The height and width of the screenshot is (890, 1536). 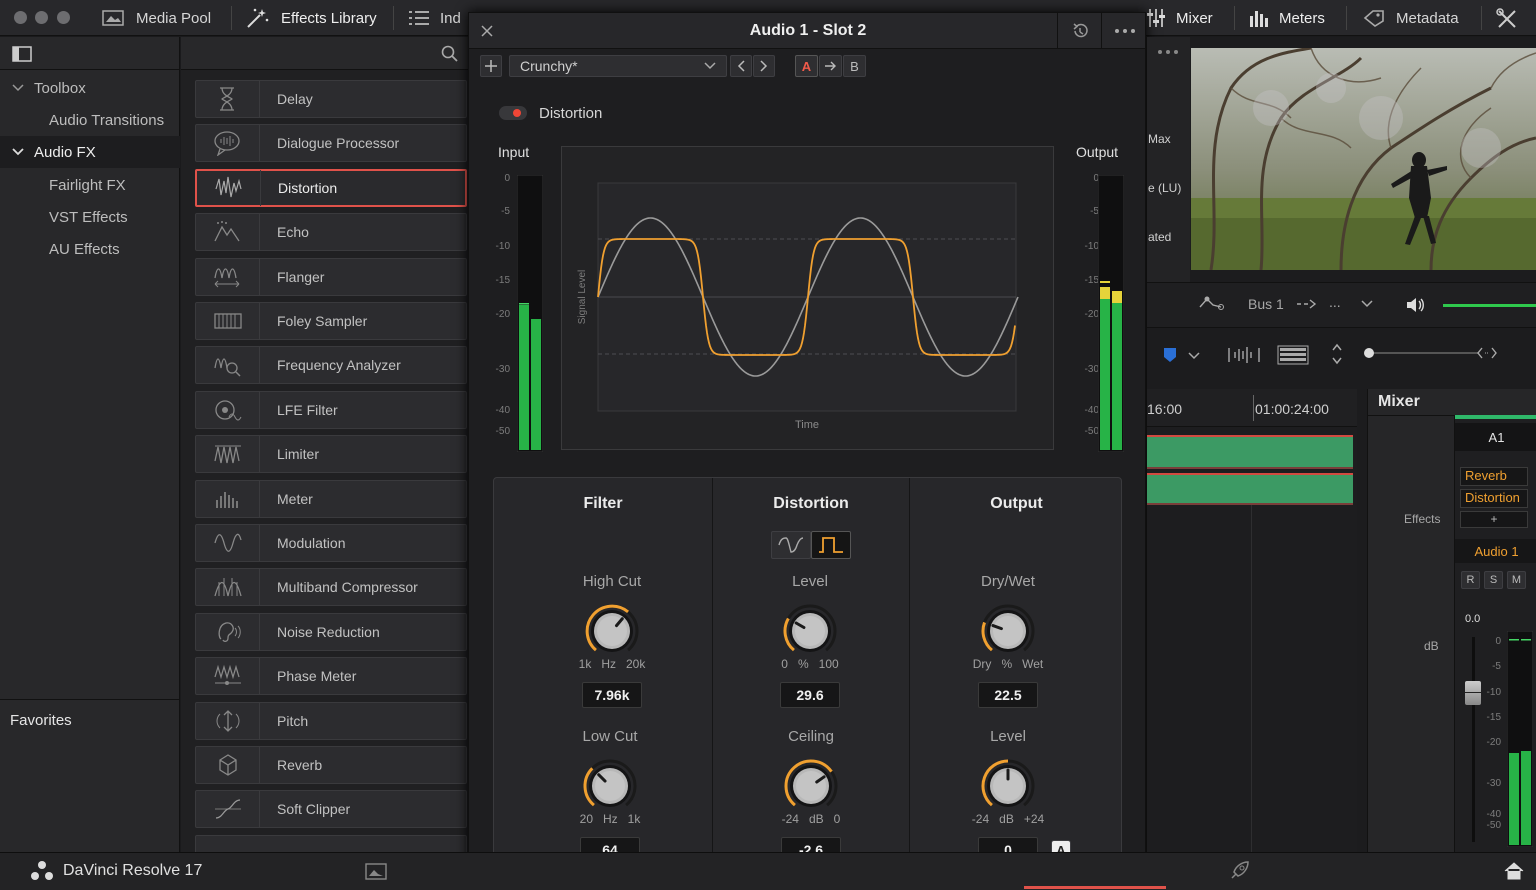 What do you see at coordinates (1252, 620) in the screenshot?
I see `timeline: 16:00 01:00:24:00` at bounding box center [1252, 620].